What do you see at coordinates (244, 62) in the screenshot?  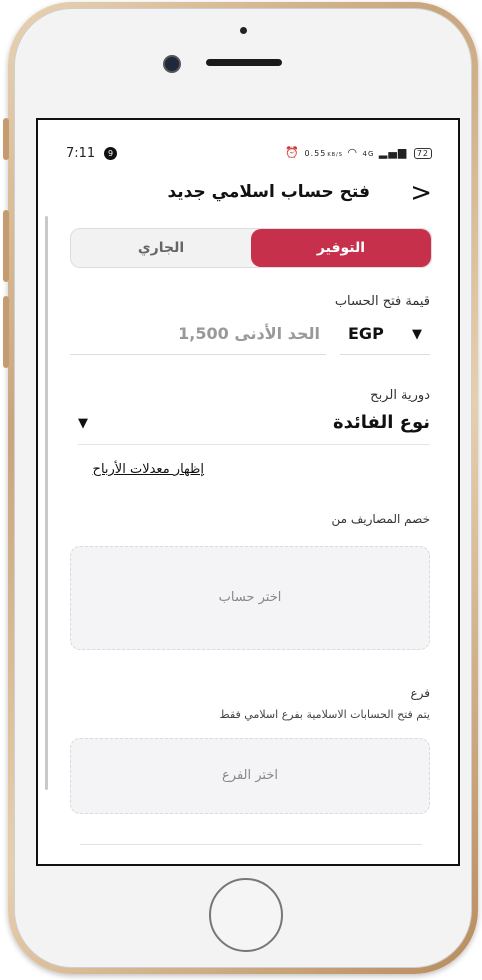 I see `earpiece-speaker` at bounding box center [244, 62].